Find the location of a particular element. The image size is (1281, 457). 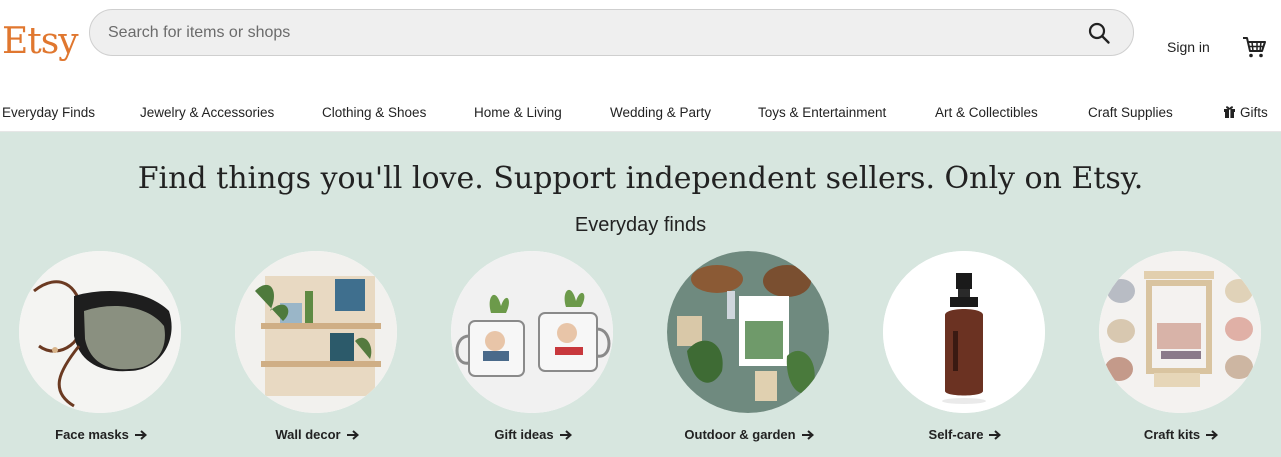

wall-decor-label: Wall decor is located at coordinates (308, 434).